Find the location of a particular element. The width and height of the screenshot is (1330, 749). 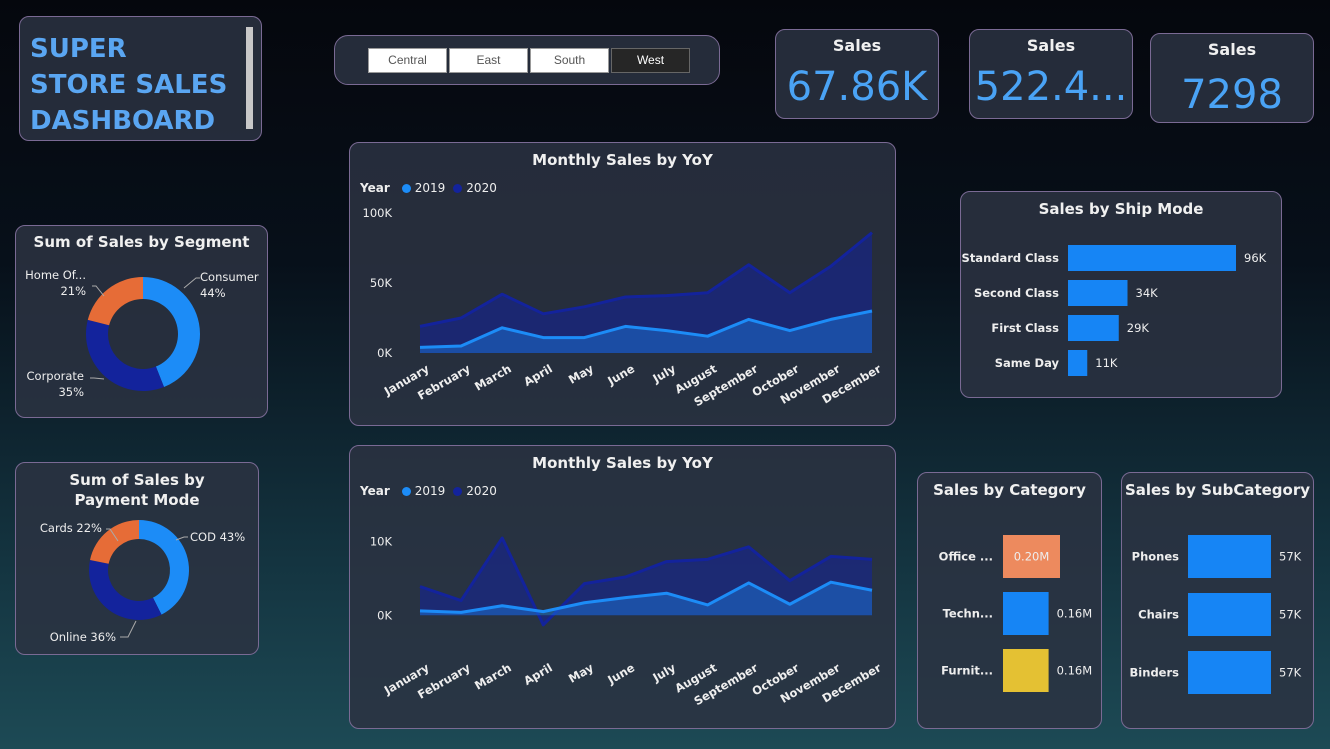

category-label: Second Class is located at coordinates (1016, 293).